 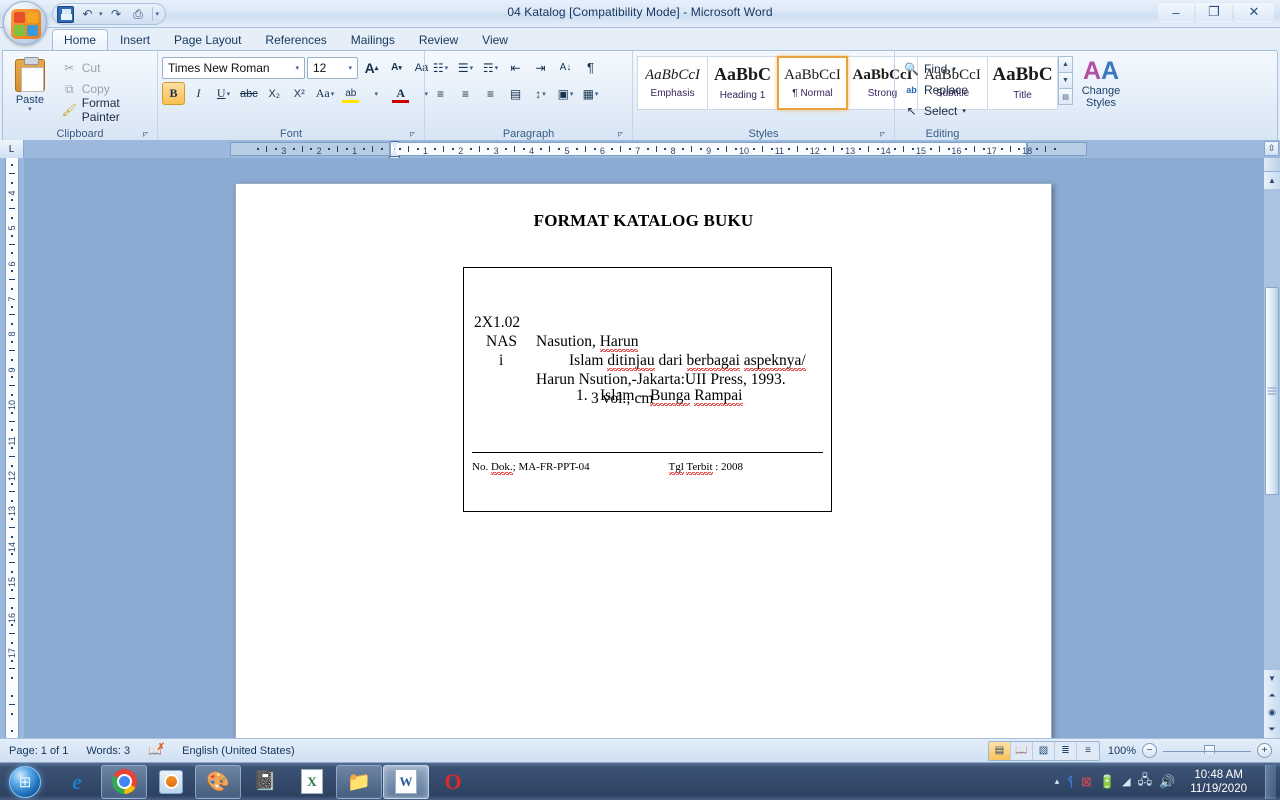 I want to click on decrease-indent-button: ⇤, so click(x=515, y=67).